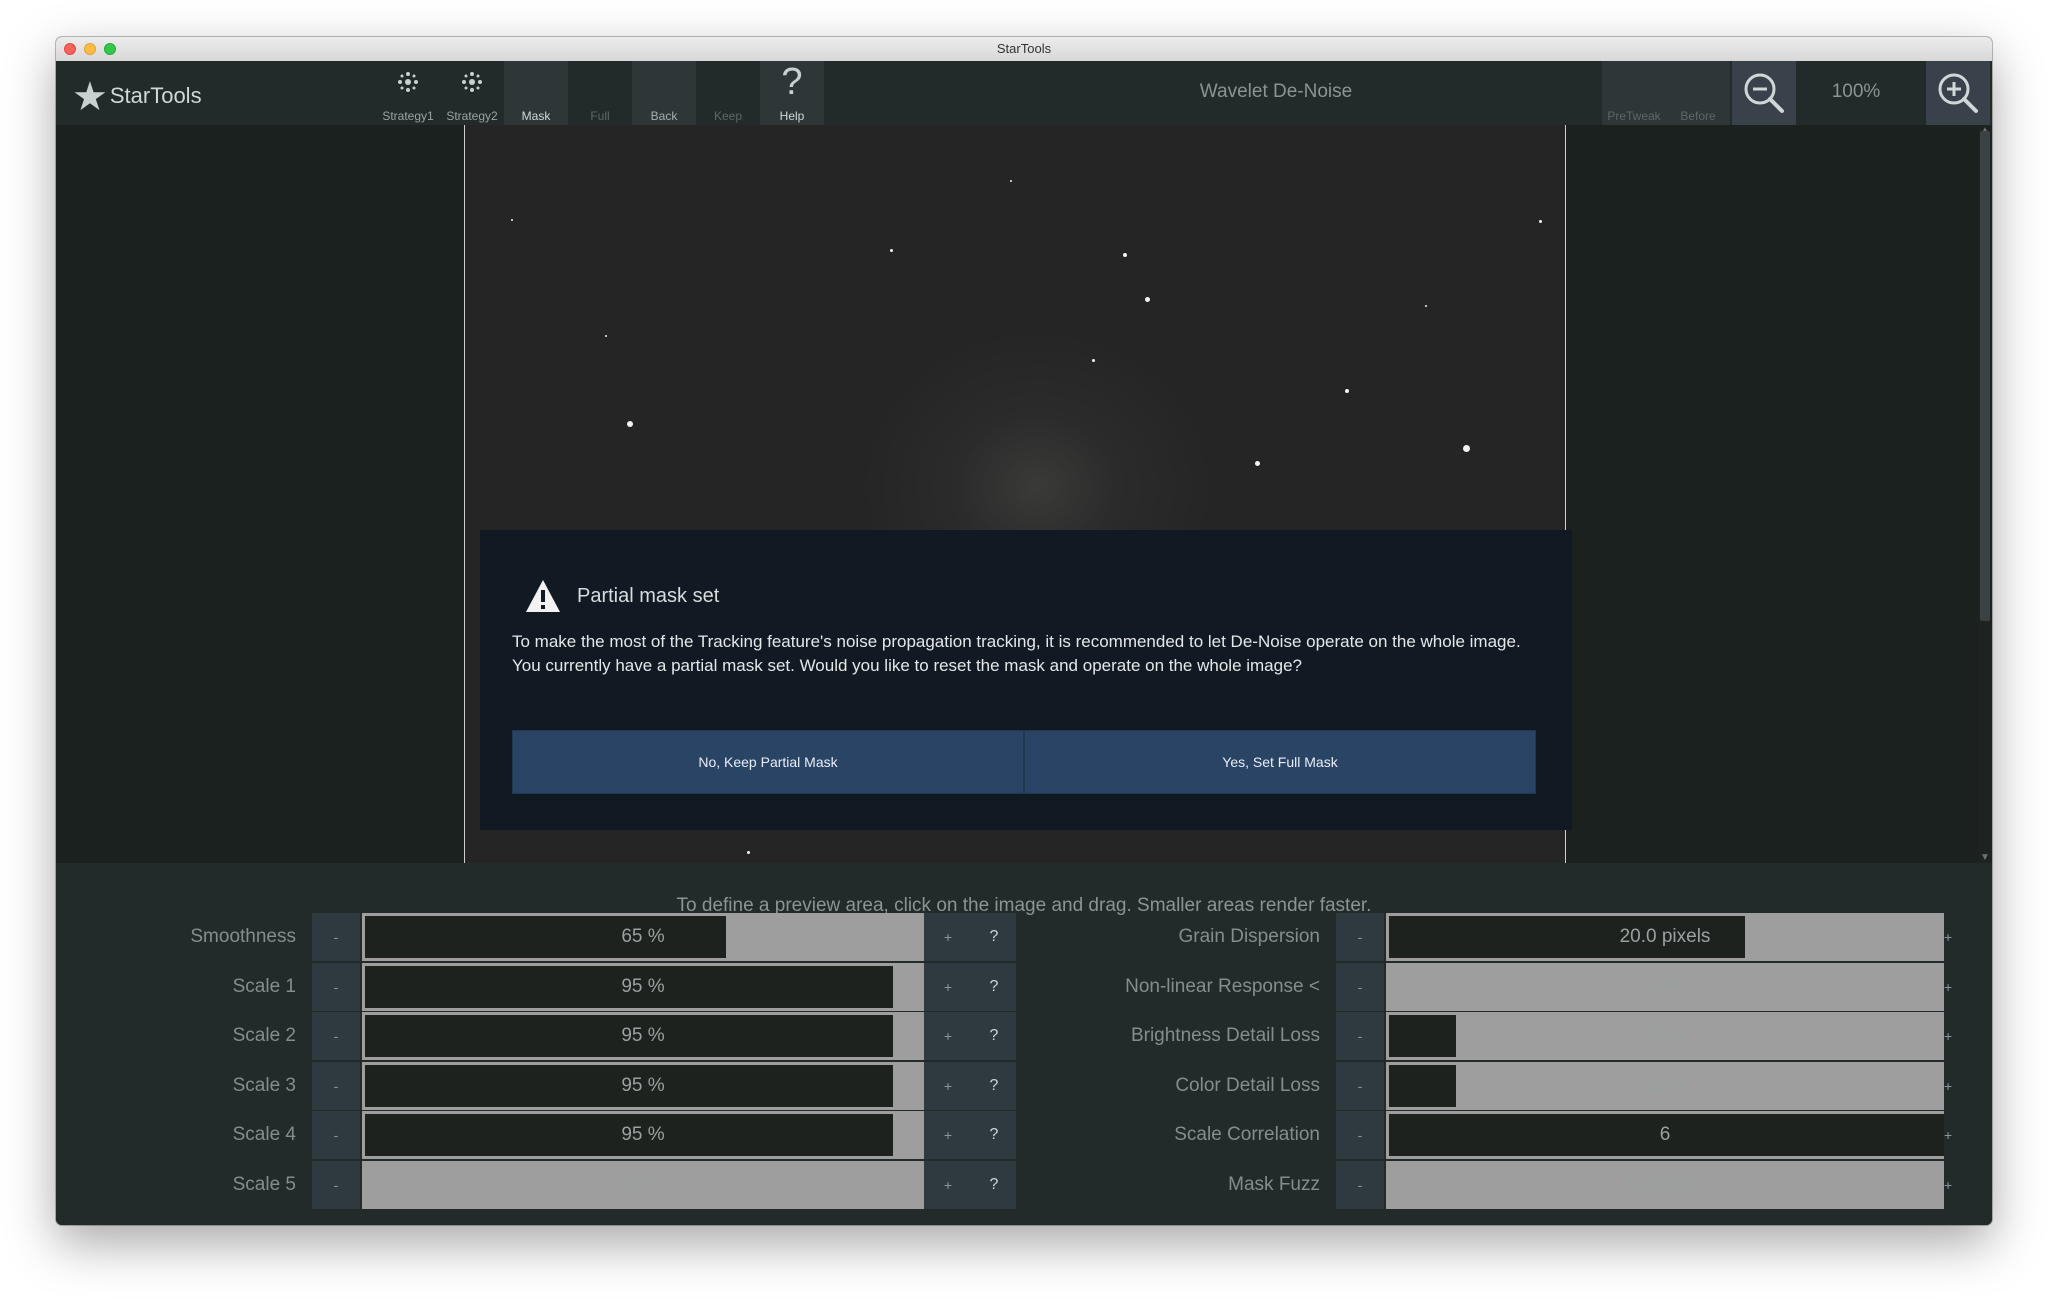 The height and width of the screenshot is (1299, 2048). What do you see at coordinates (768, 762) in the screenshot?
I see `keep-partial-mask-button: No, Keep Partial Mask` at bounding box center [768, 762].